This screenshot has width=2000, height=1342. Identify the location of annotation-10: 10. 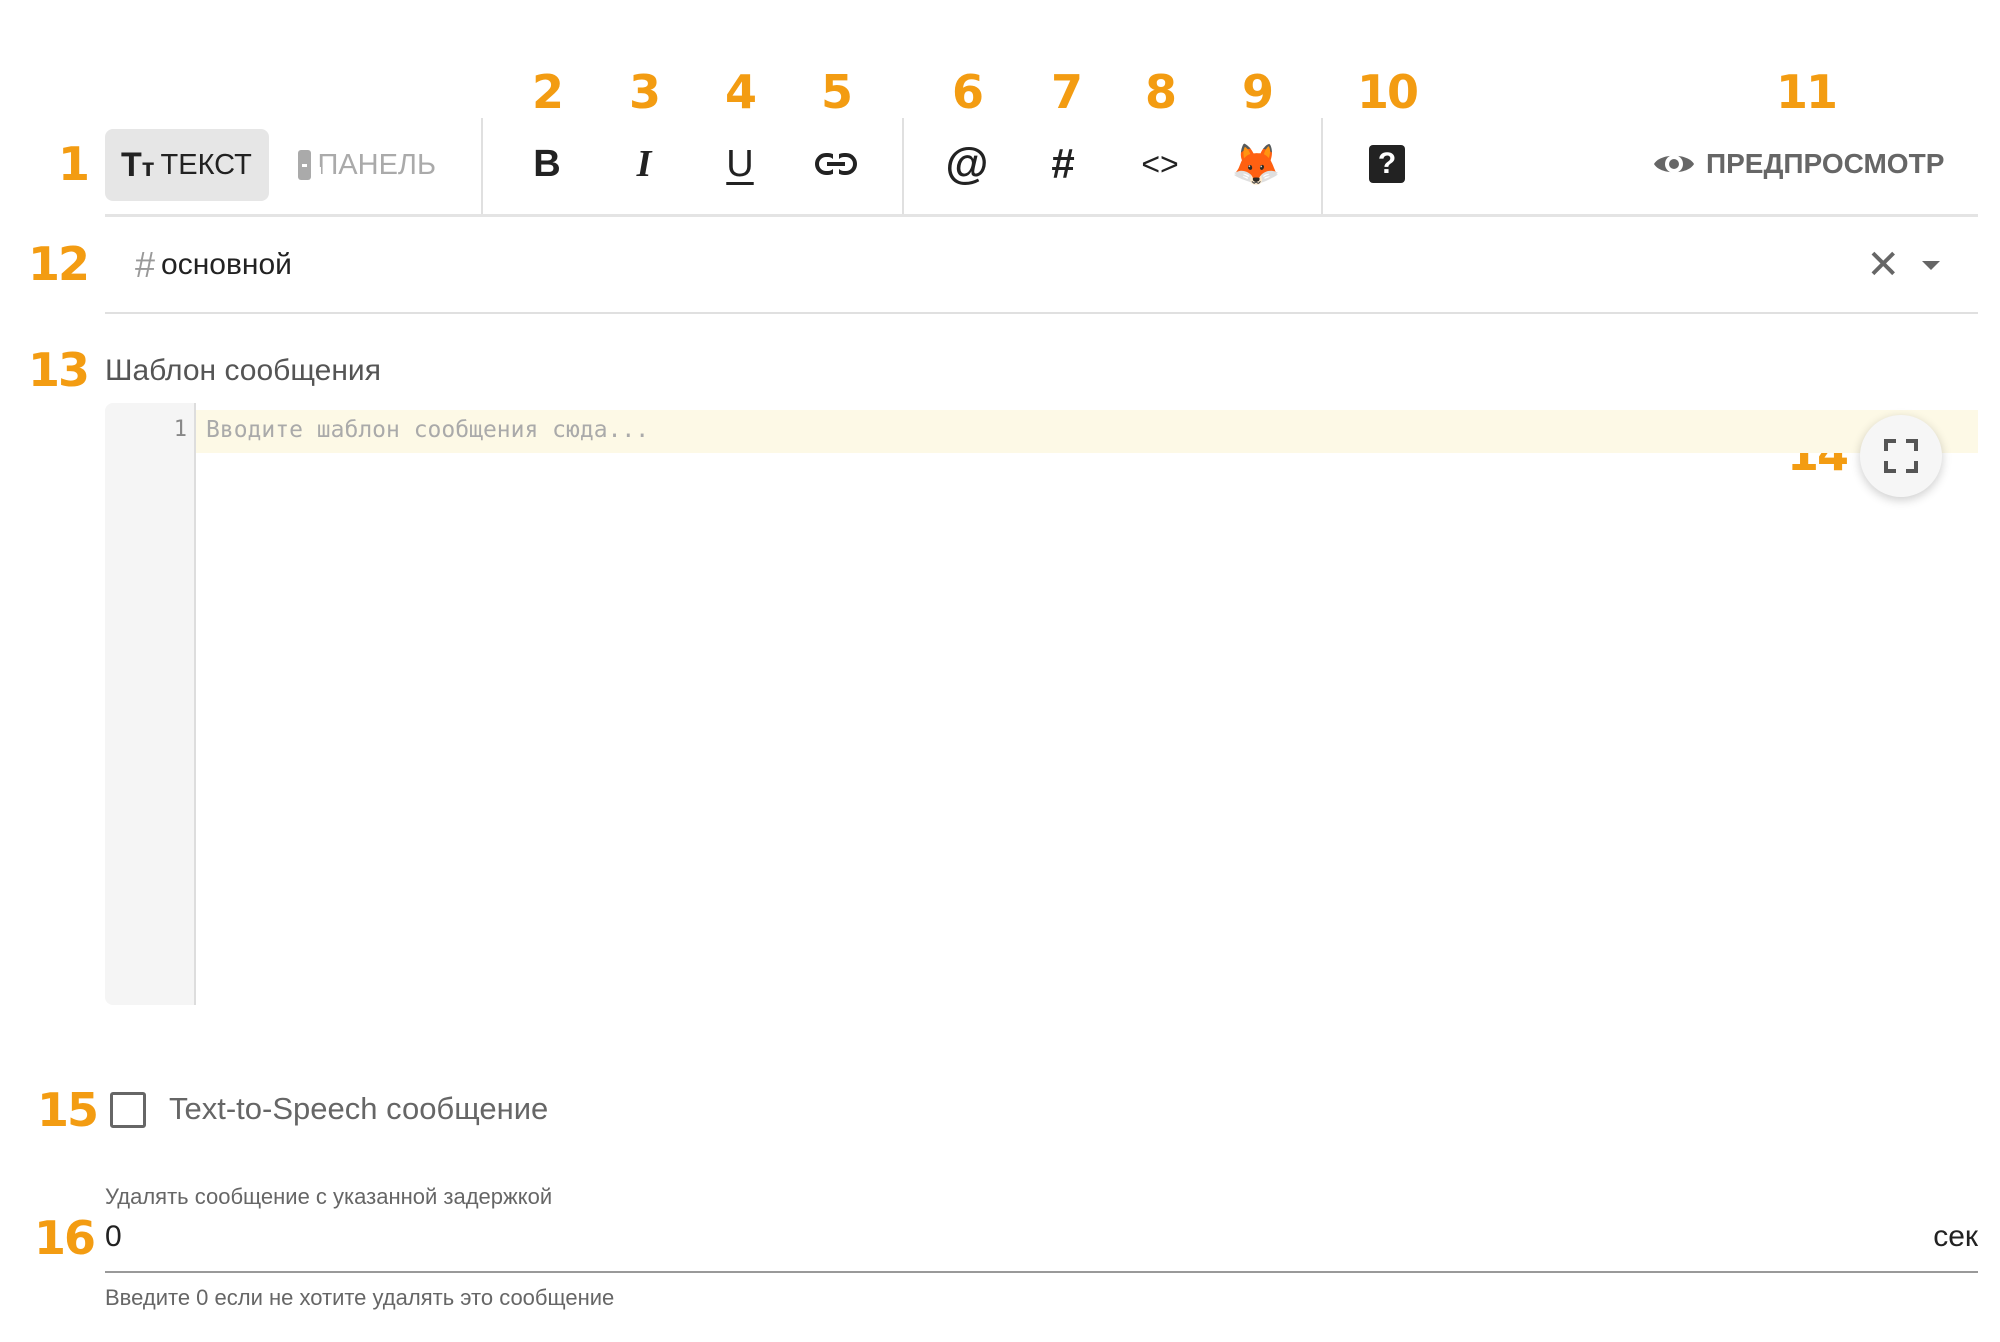
(1387, 92).